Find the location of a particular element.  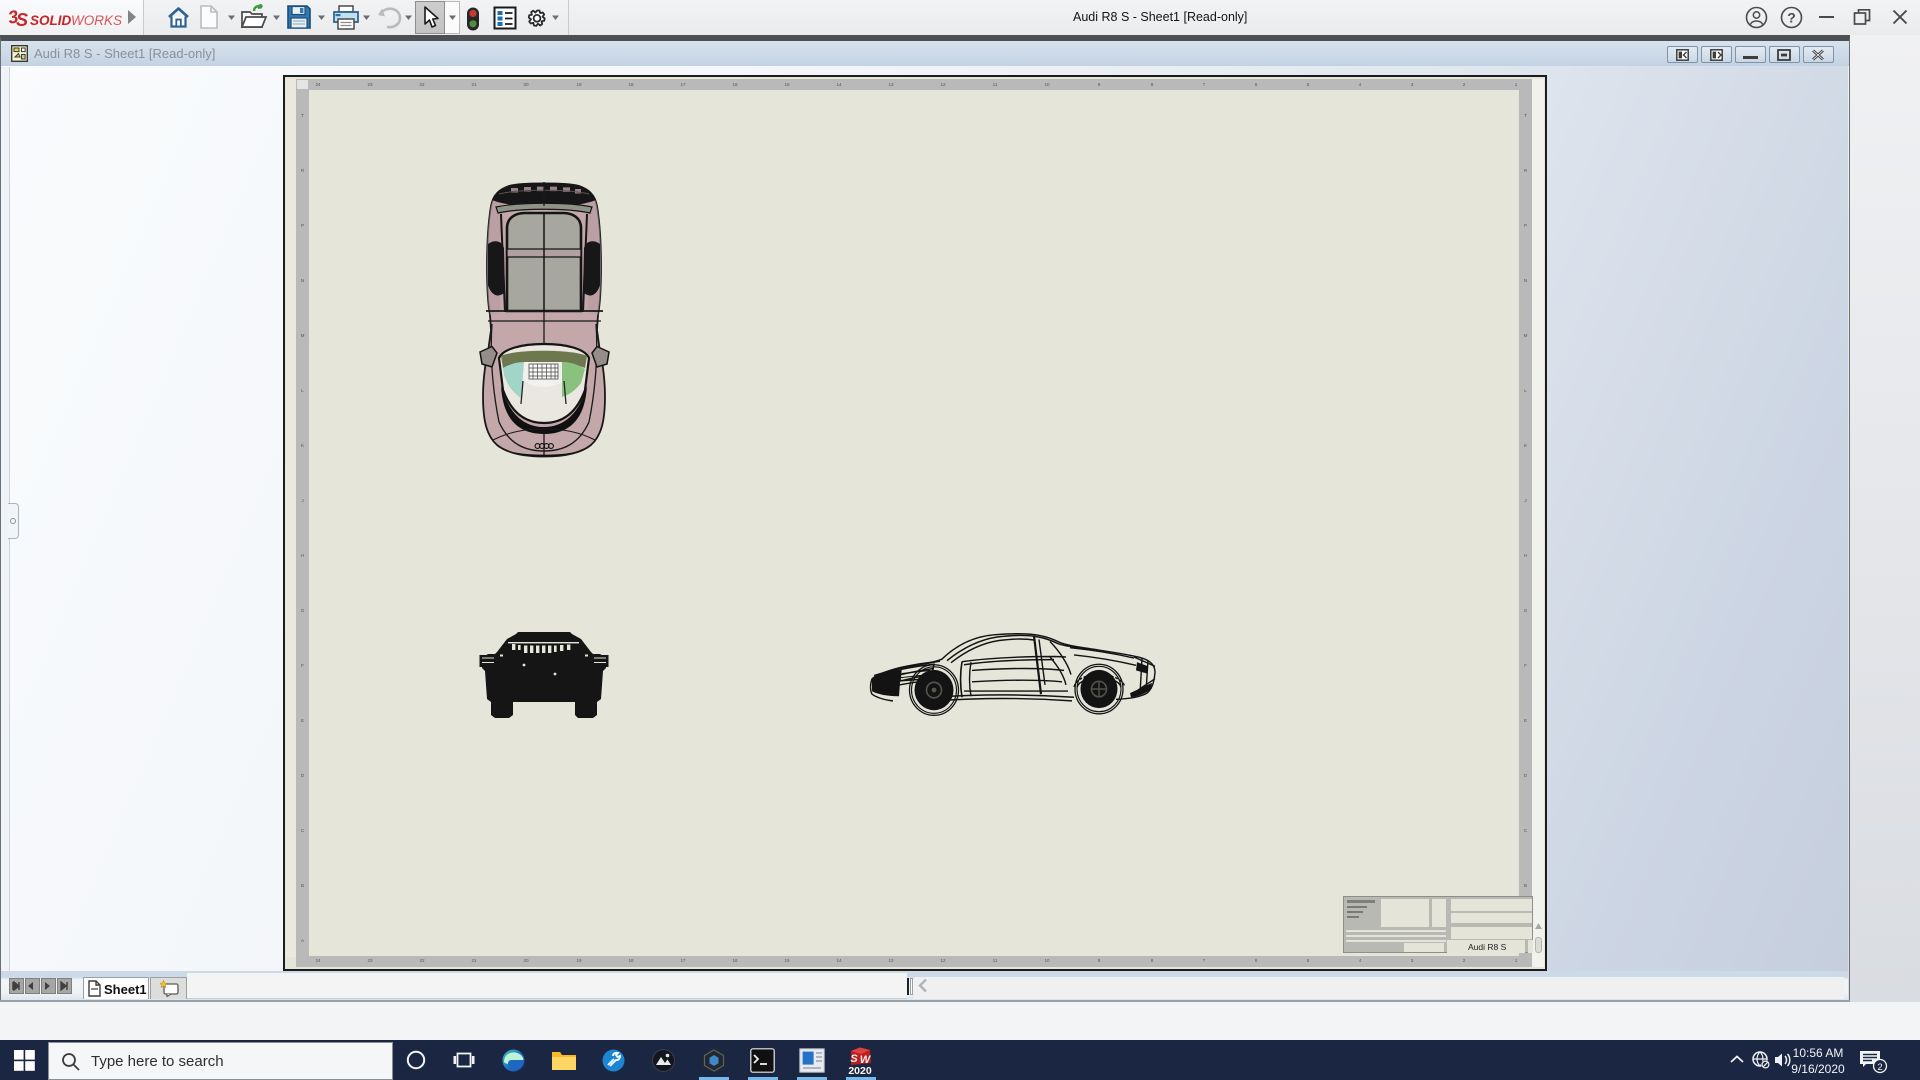

svg-text: 2020 is located at coordinates (860, 1070).